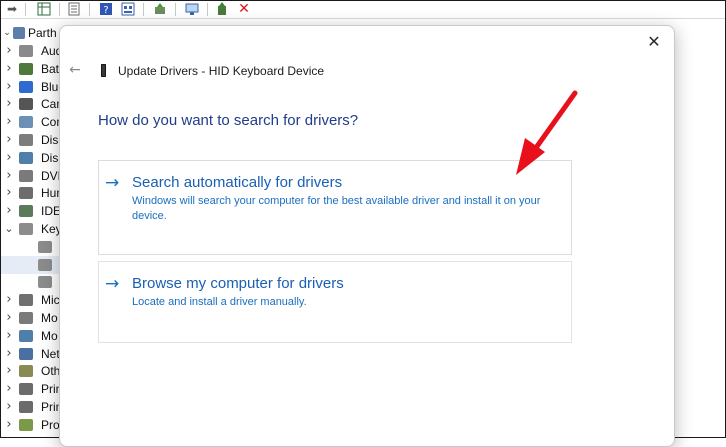  I want to click on monitor-icon, so click(26, 335).